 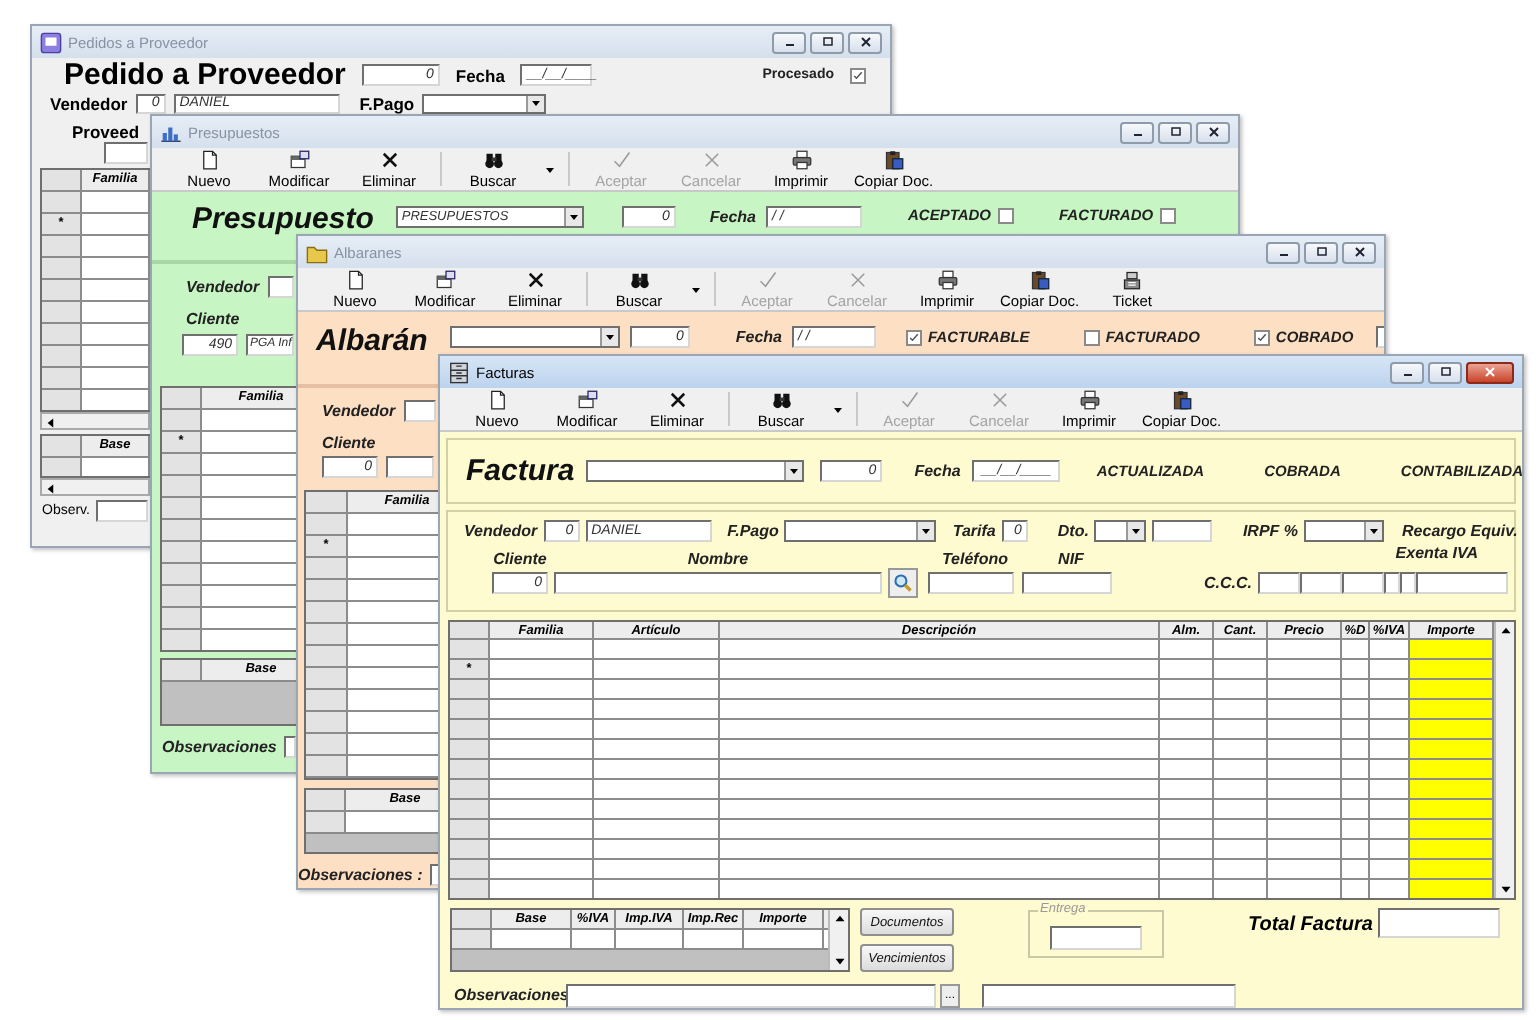 What do you see at coordinates (223, 287) in the screenshot?
I see `field-label: Vendedor` at bounding box center [223, 287].